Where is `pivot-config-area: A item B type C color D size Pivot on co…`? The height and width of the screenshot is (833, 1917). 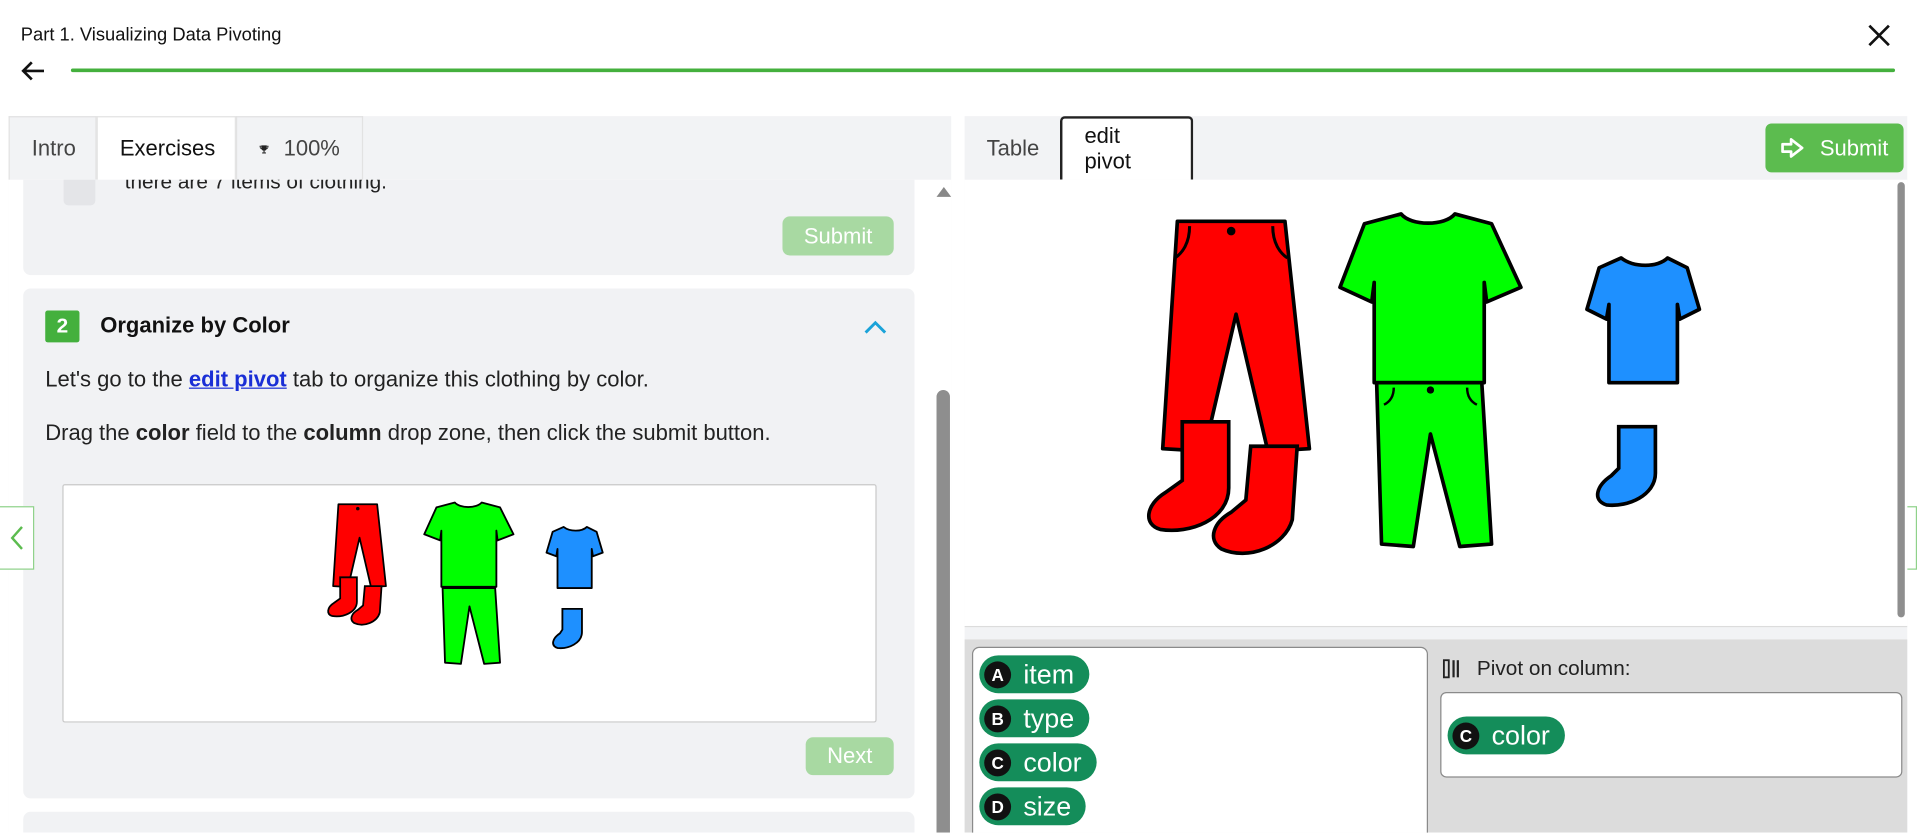 pivot-config-area: A item B type C color D size Pivot on co… is located at coordinates (1436, 736).